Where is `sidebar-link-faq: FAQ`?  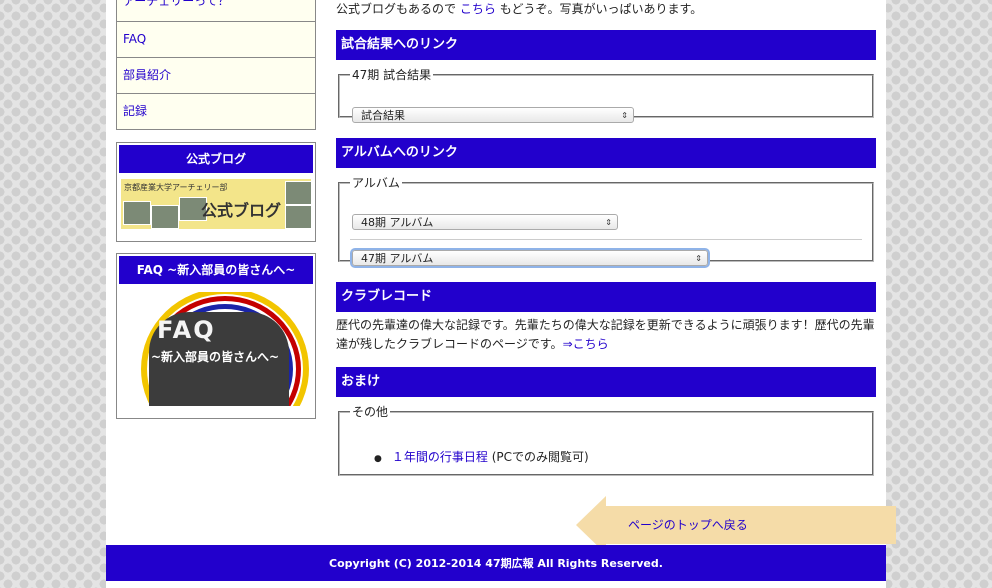 sidebar-link-faq: FAQ is located at coordinates (134, 39).